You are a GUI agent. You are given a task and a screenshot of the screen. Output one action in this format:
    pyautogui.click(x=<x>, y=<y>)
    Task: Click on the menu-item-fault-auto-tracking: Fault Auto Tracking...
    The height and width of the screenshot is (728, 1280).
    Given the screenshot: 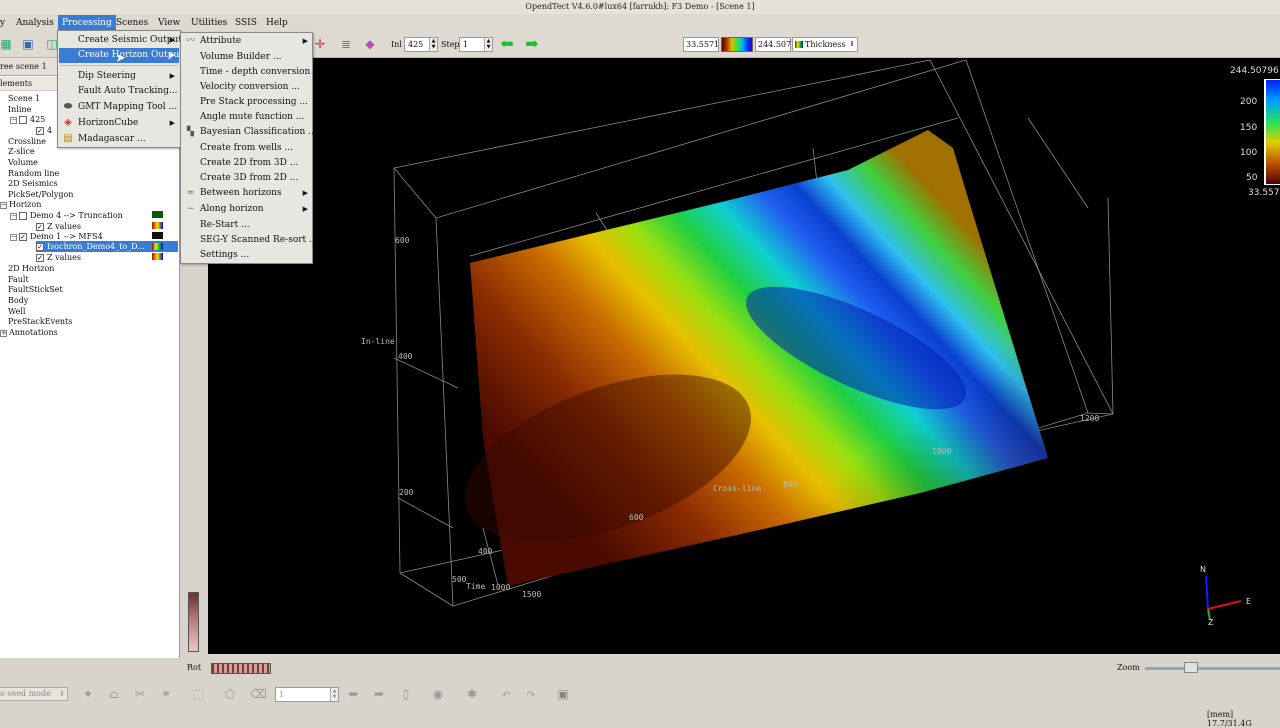 What is the action you would take?
    pyautogui.click(x=119, y=91)
    